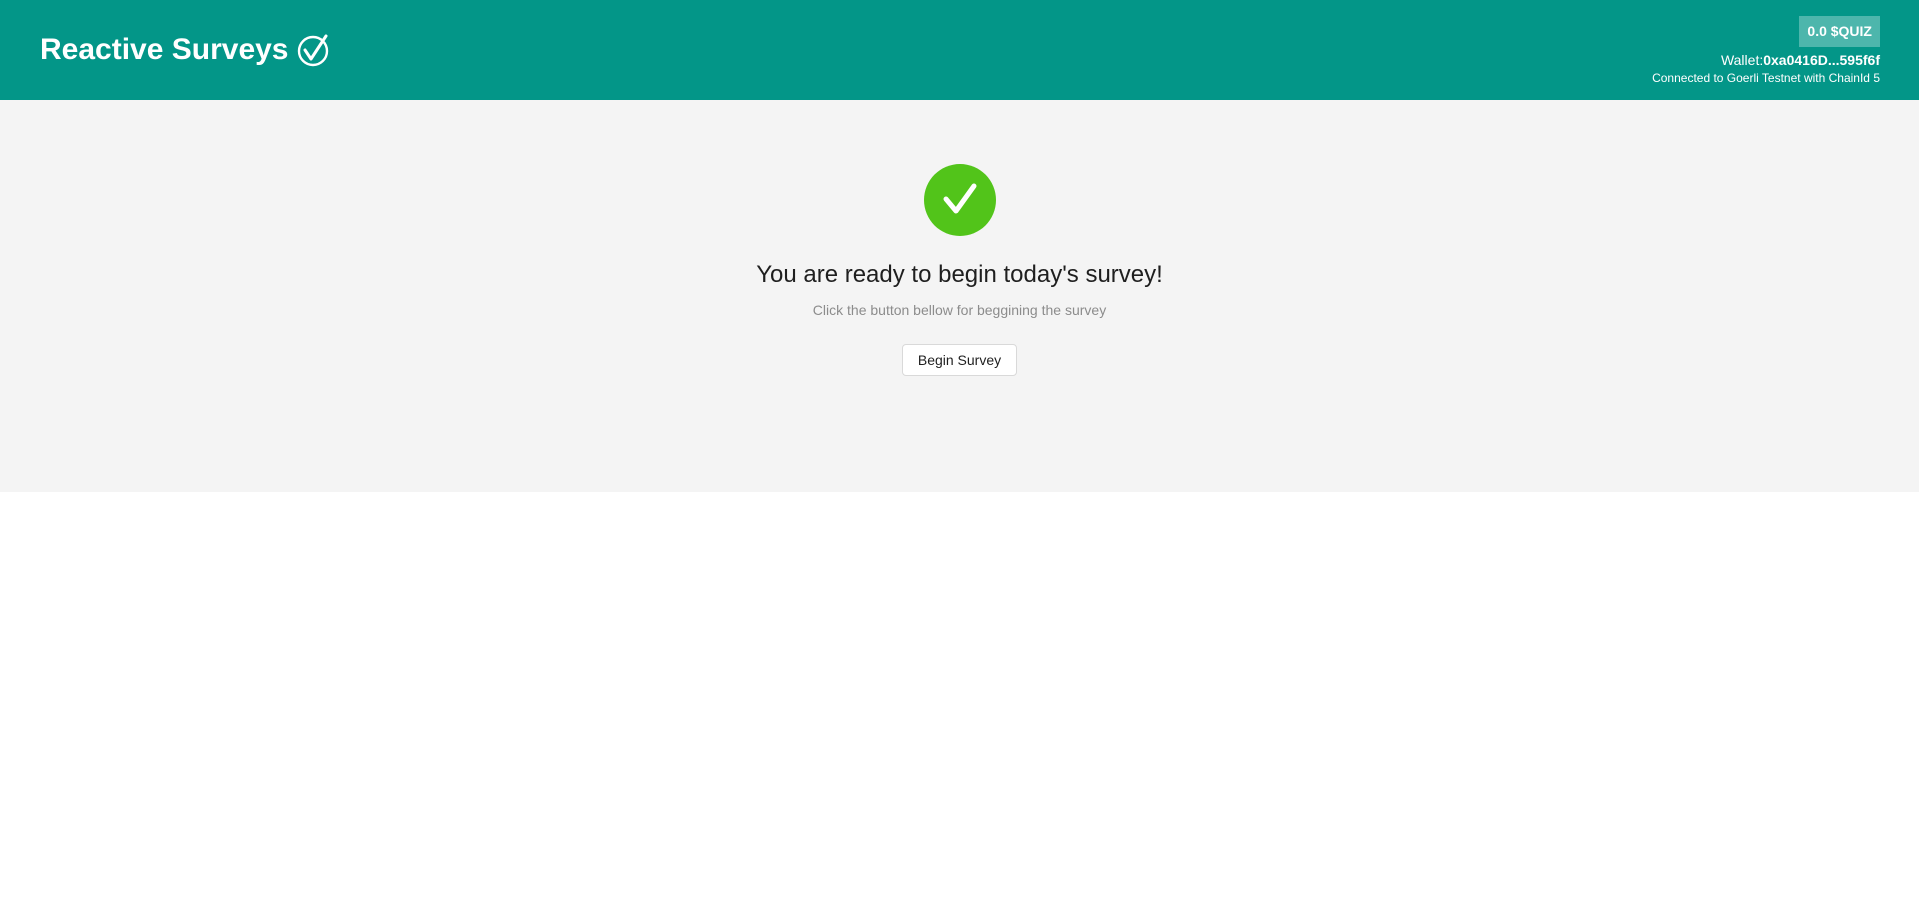  What do you see at coordinates (1839, 31) in the screenshot?
I see `token-balance-badge: 0.0 $QUIZ` at bounding box center [1839, 31].